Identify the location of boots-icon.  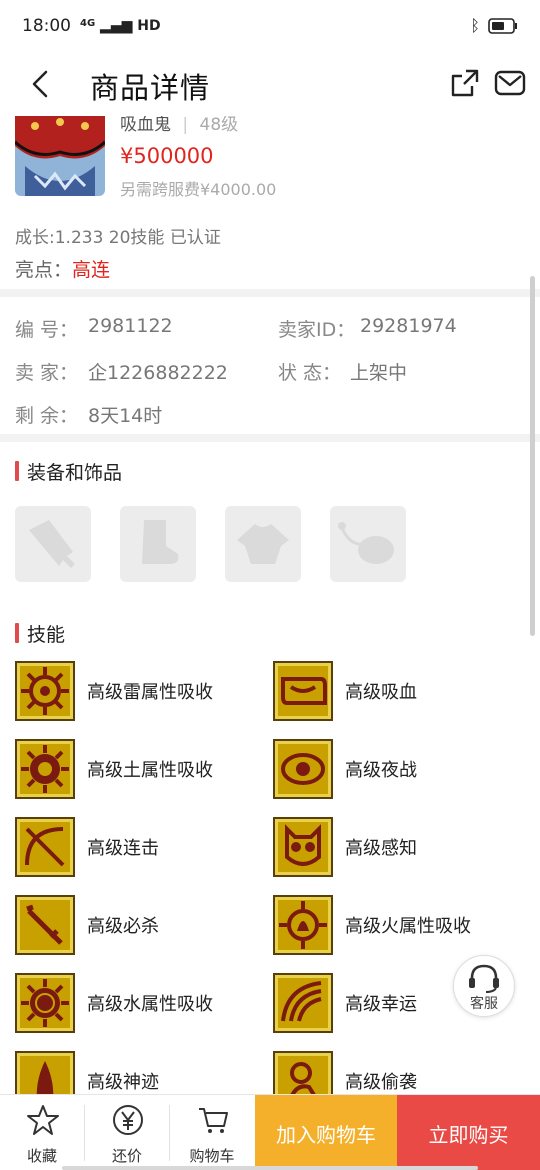
(160, 542).